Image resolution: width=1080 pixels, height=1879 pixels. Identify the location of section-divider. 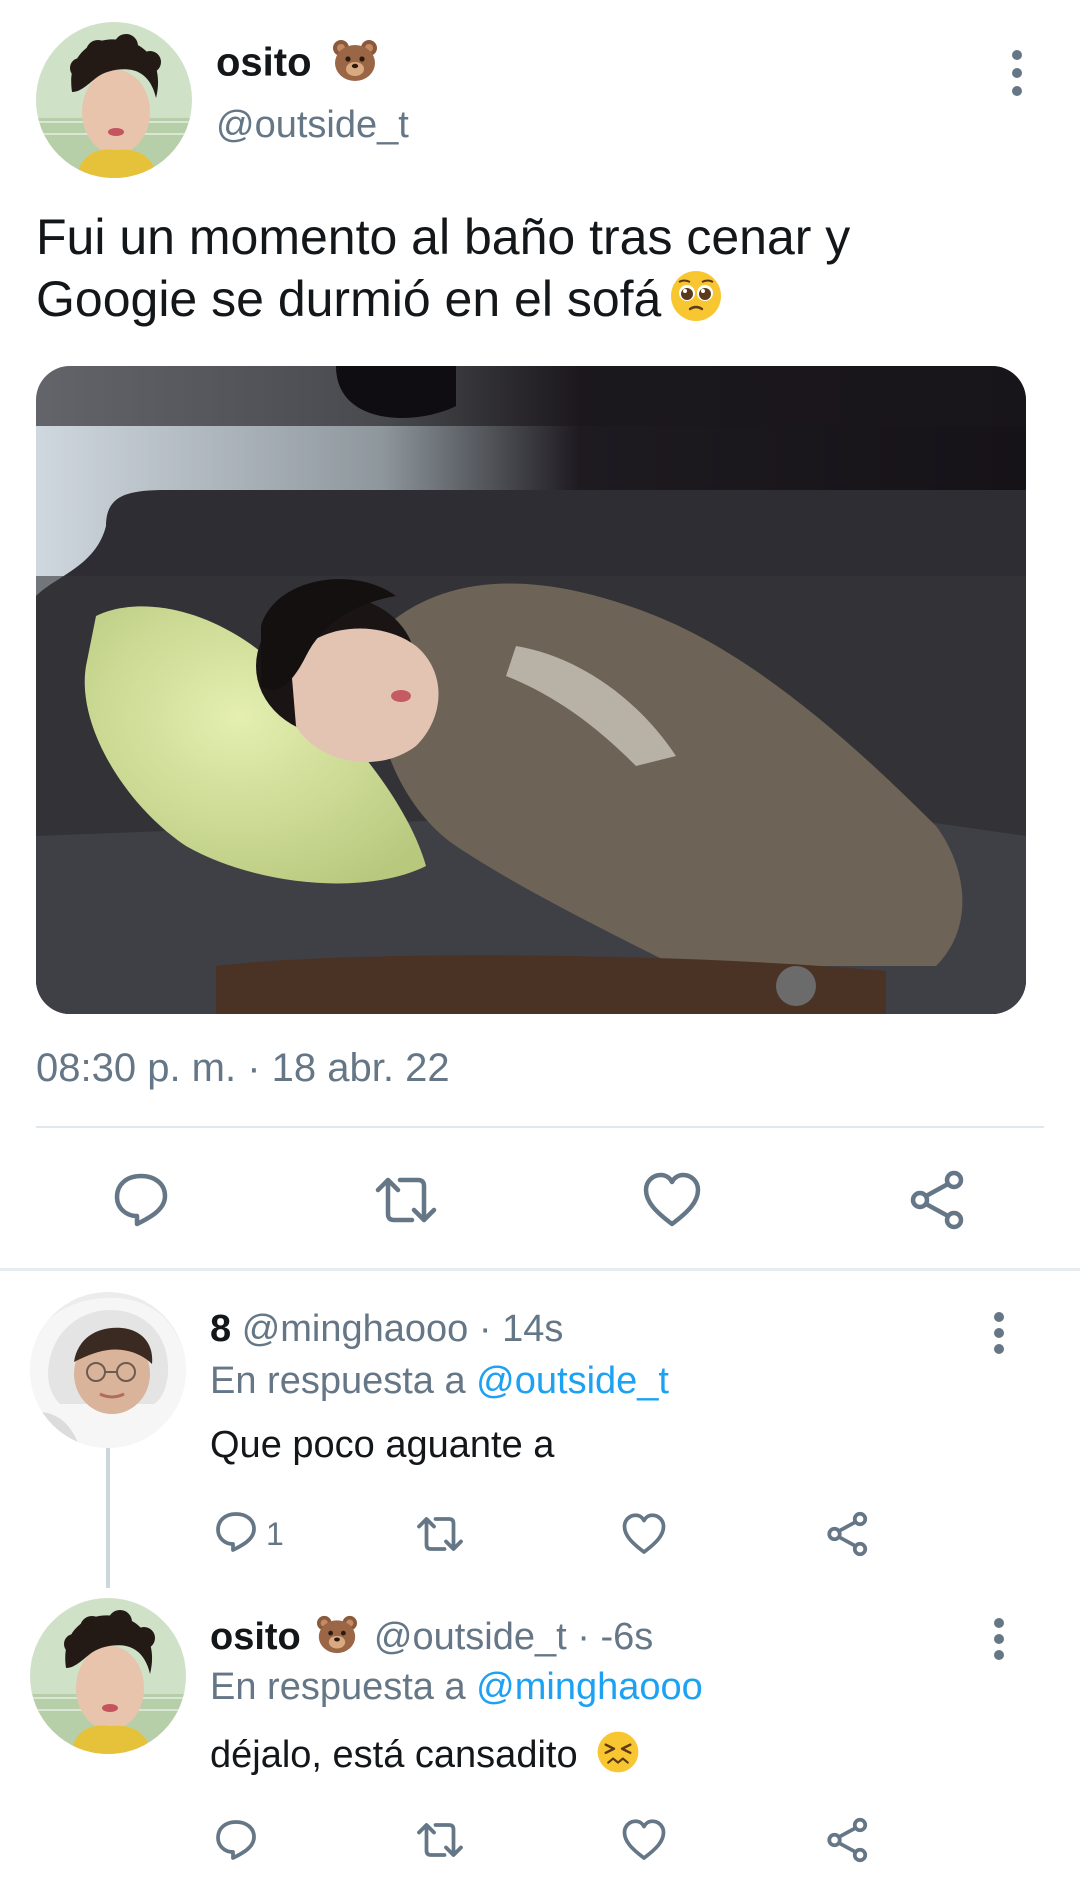
(540, 1269).